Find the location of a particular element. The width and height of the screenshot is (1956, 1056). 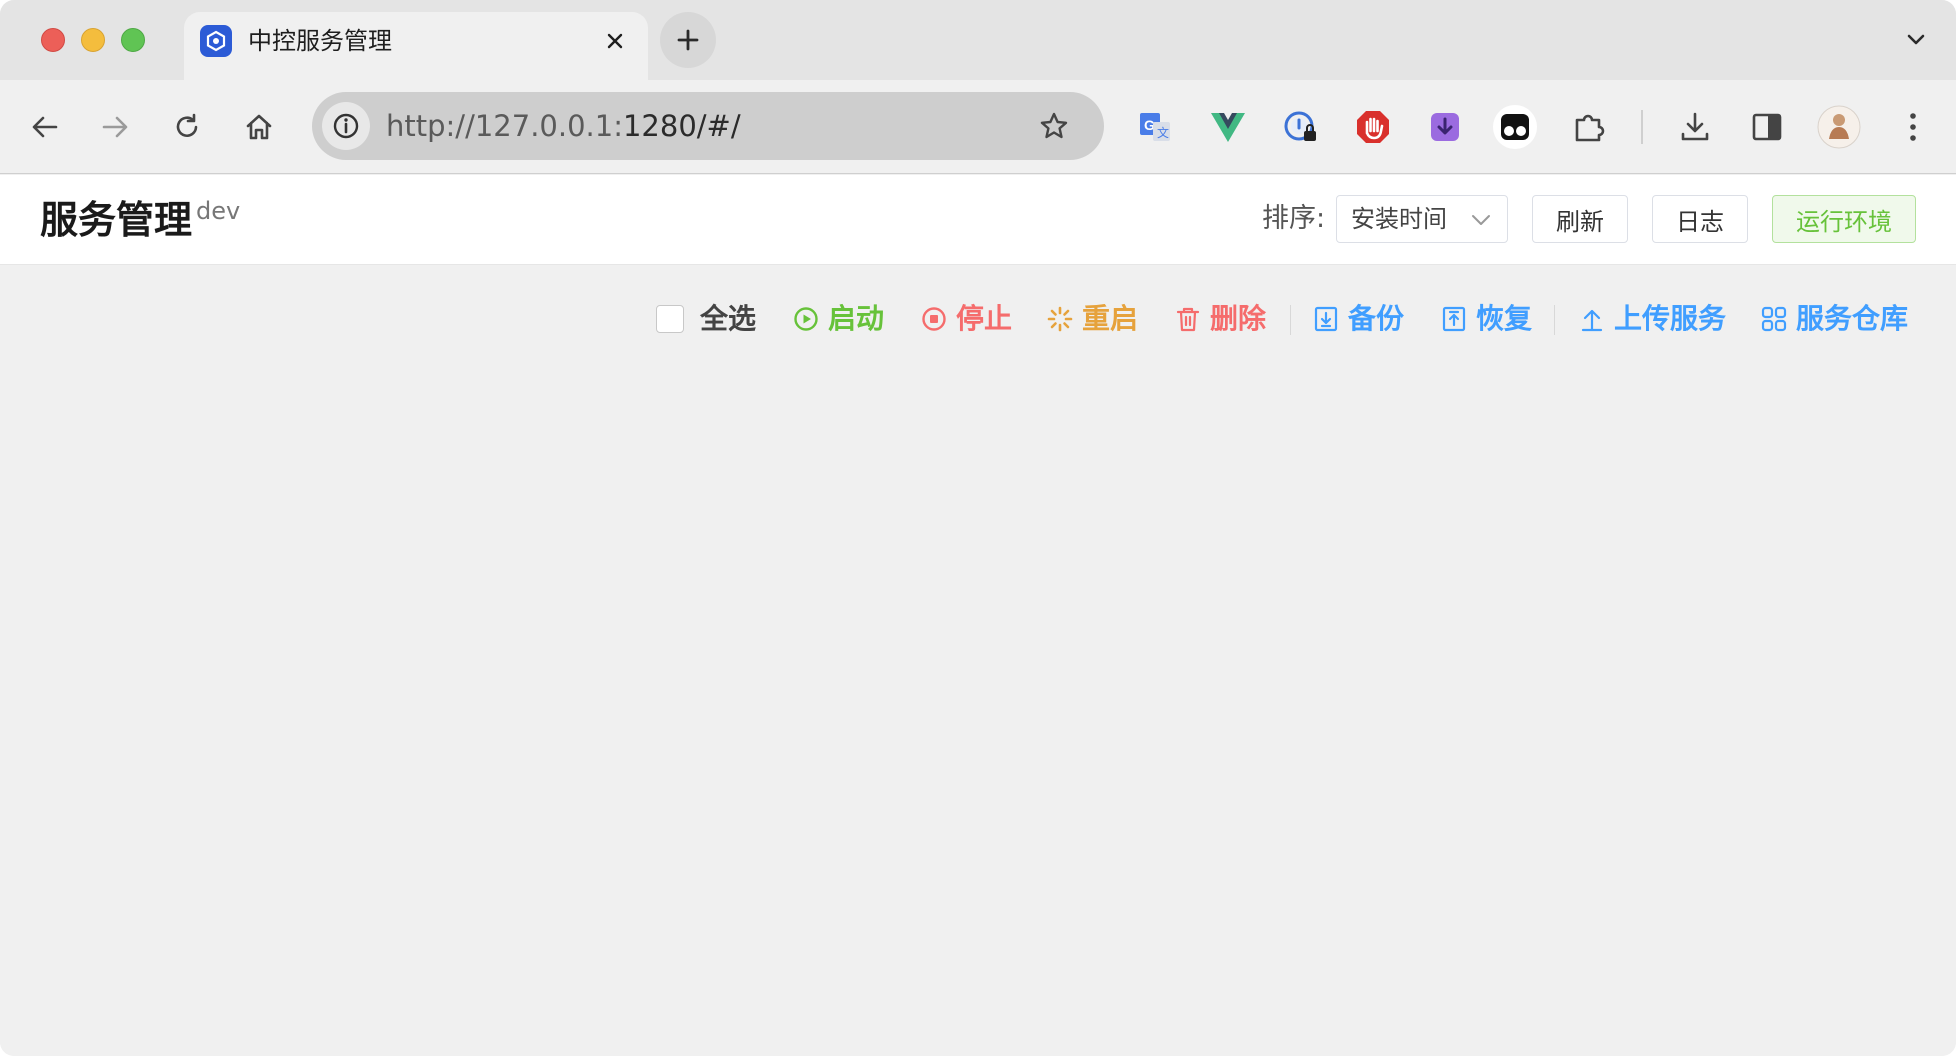

page-title: 服务管理 is located at coordinates (116, 220).